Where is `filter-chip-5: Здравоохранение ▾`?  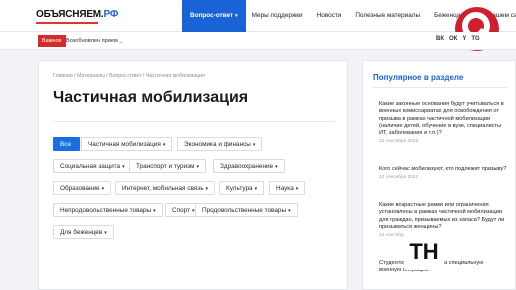 filter-chip-5: Здравоохранение ▾ is located at coordinates (249, 166).